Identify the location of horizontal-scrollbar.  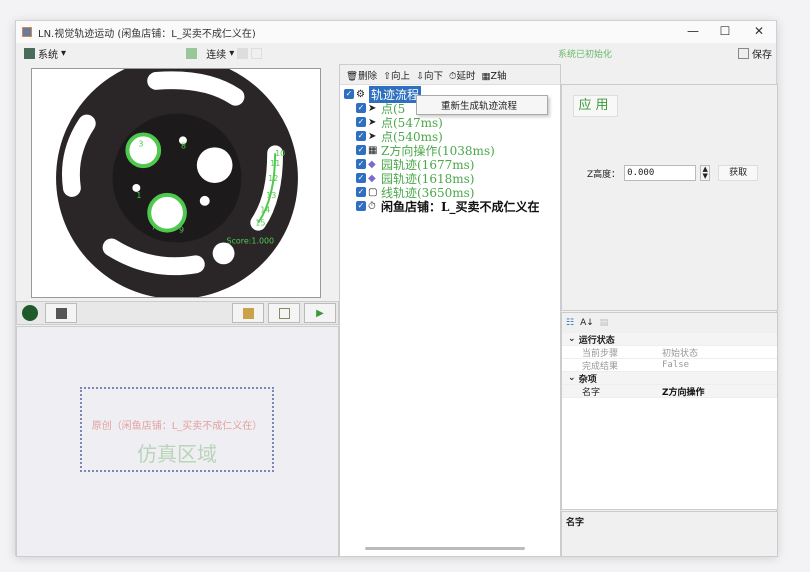
(445, 548).